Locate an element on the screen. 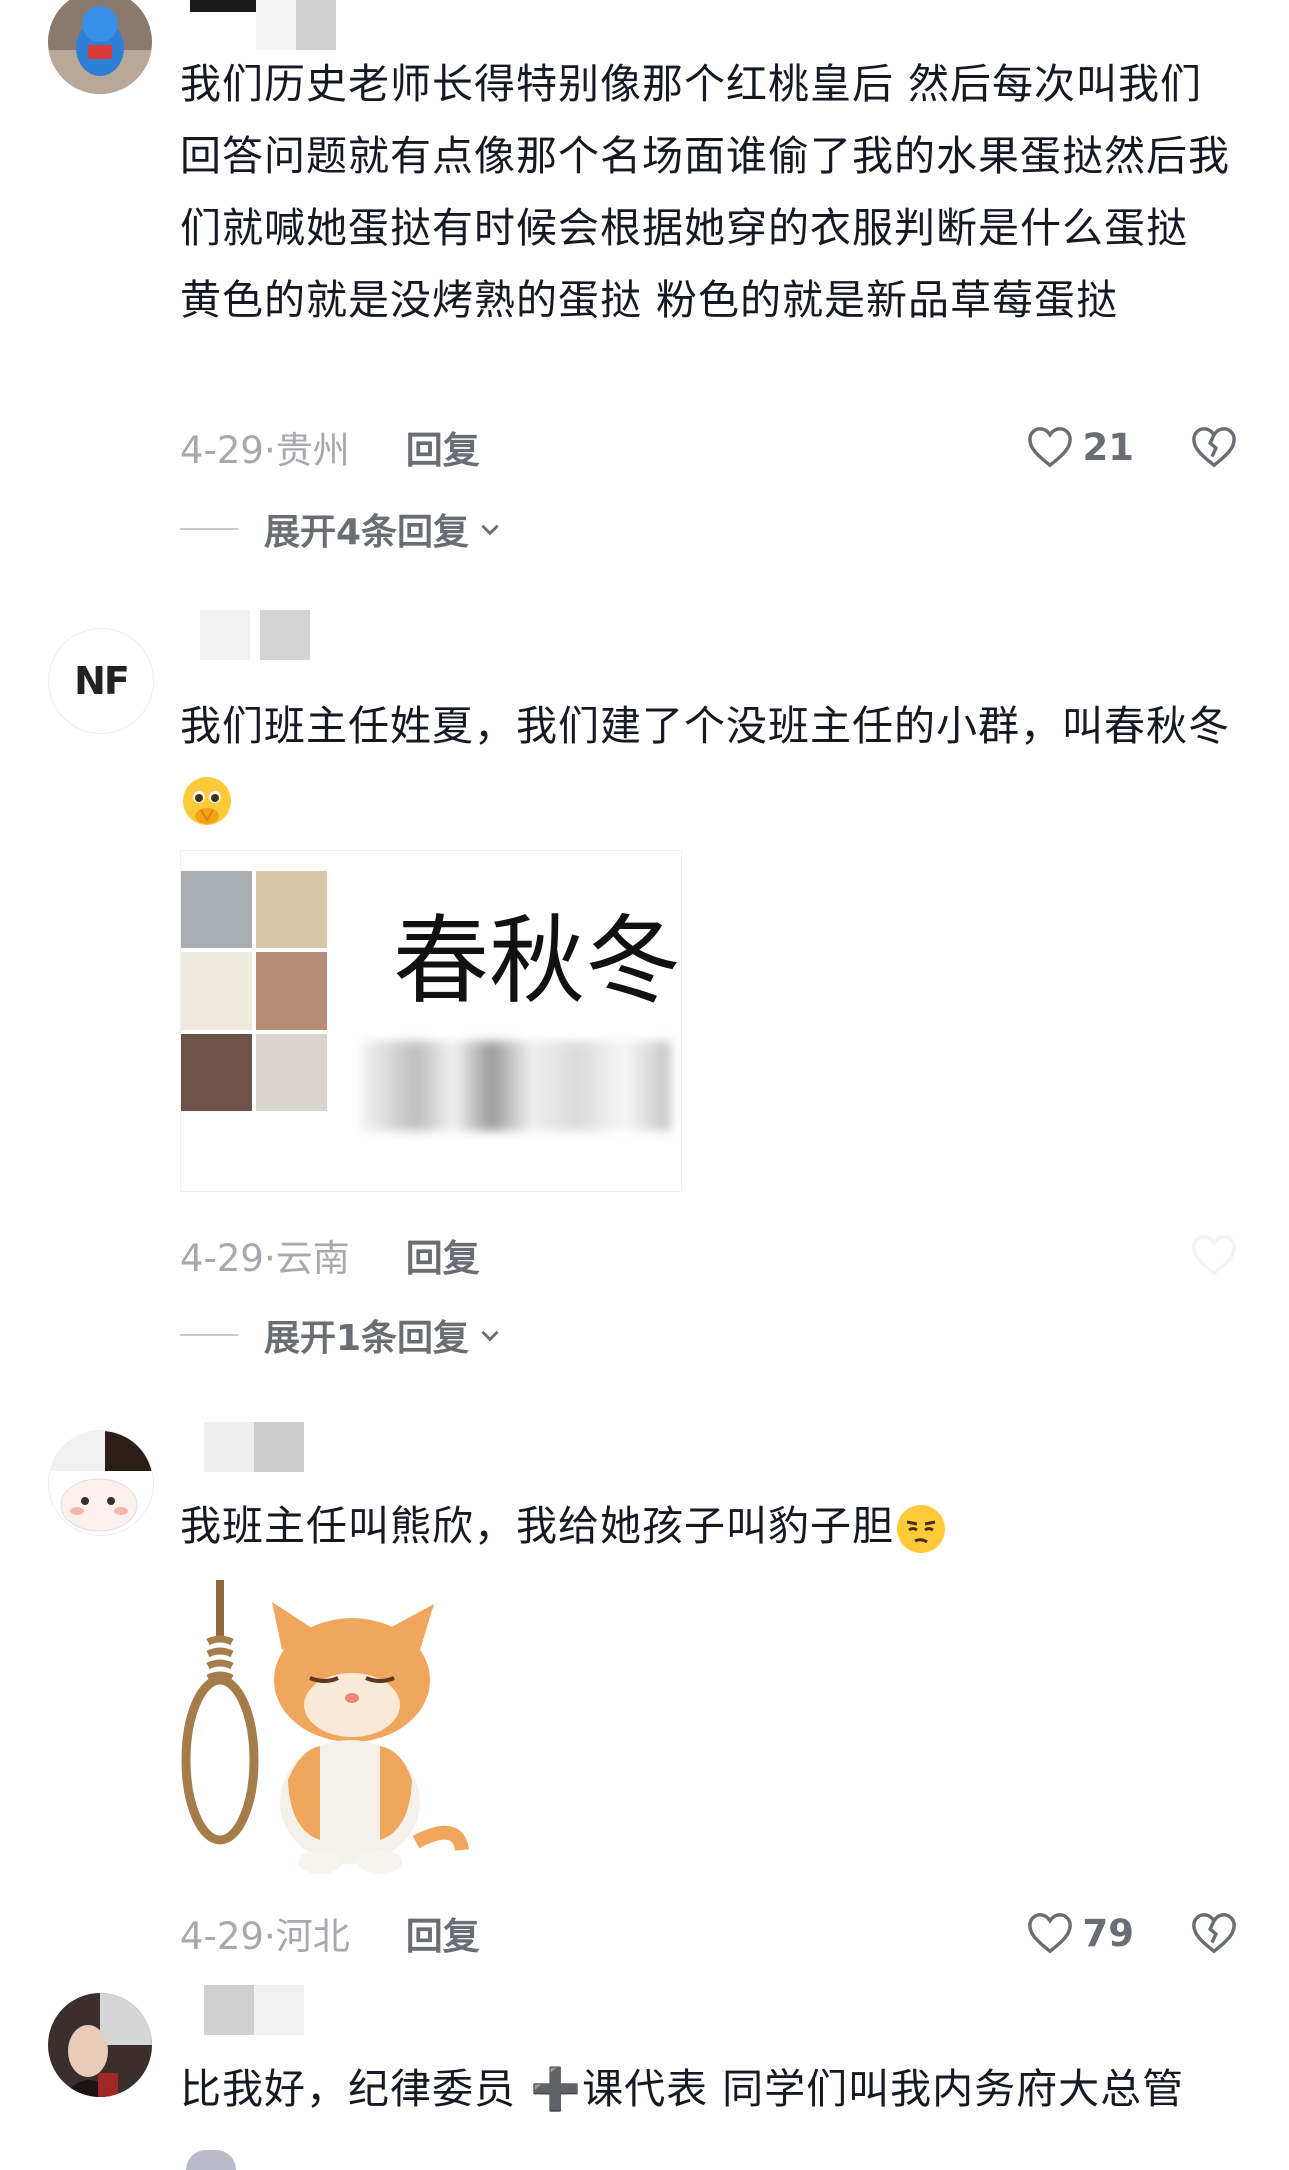 Image resolution: width=1289 pixels, height=2170 pixels. avatar-text: NF is located at coordinates (102, 681).